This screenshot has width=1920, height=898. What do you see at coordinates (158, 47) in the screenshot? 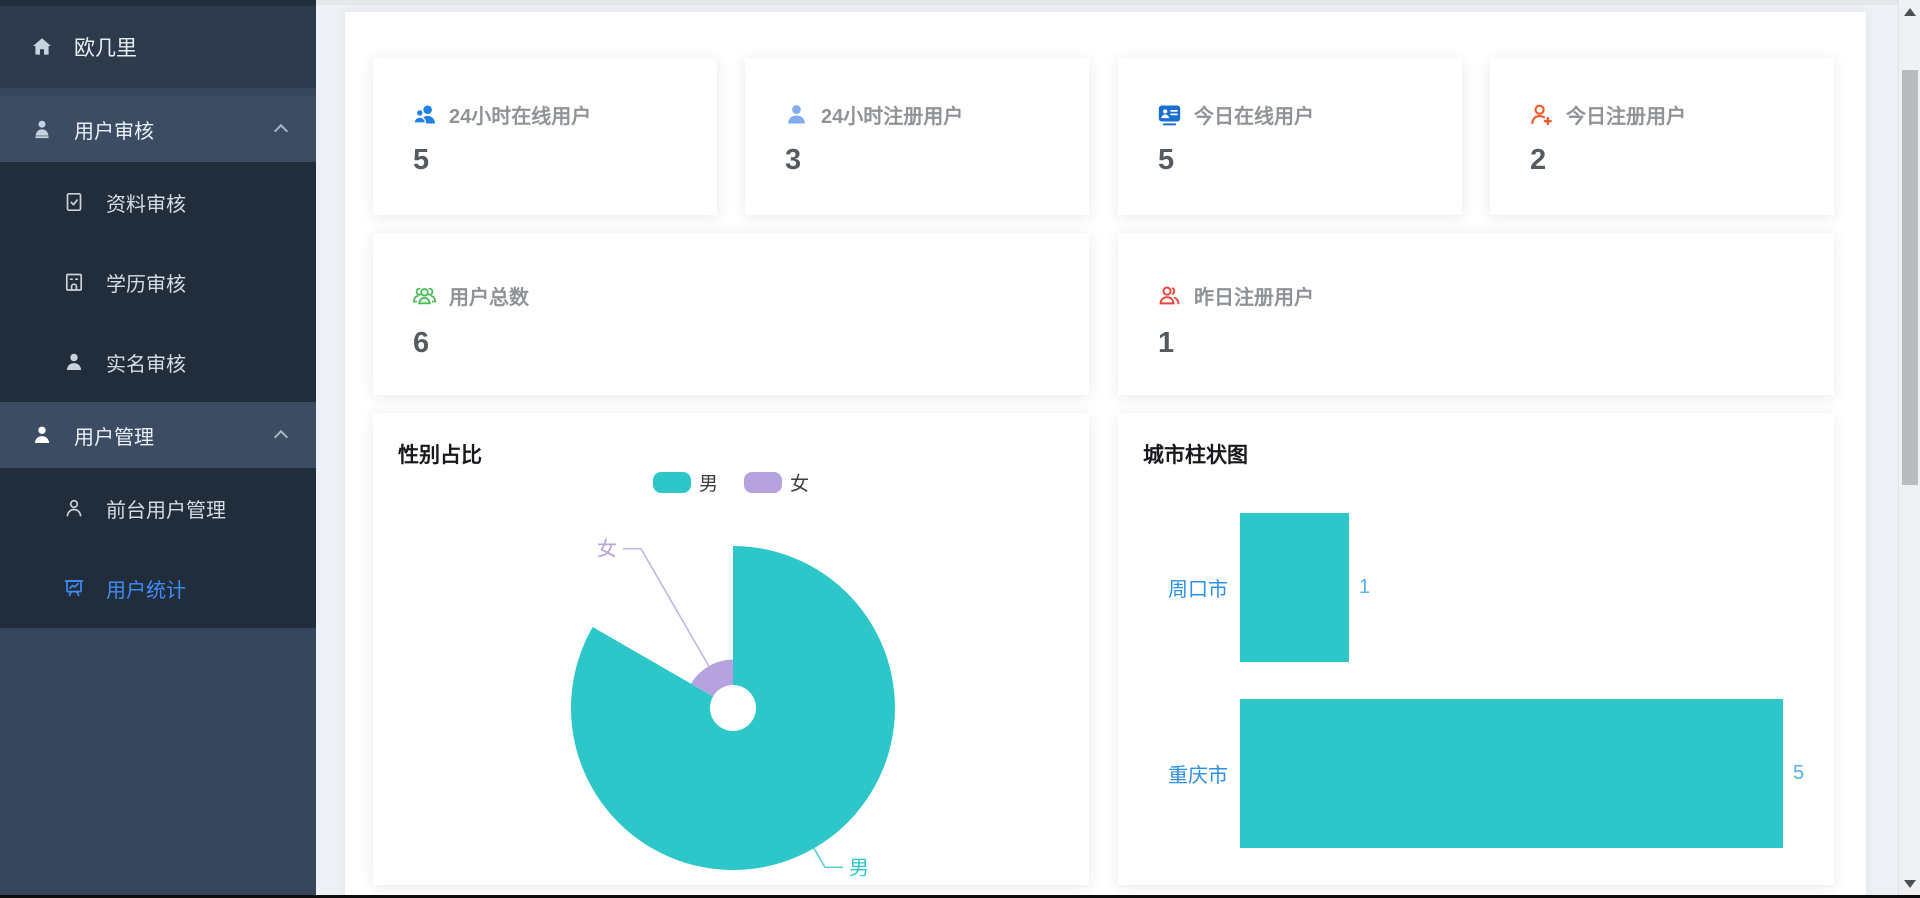
I see `sidebar-logo: 欧几里` at bounding box center [158, 47].